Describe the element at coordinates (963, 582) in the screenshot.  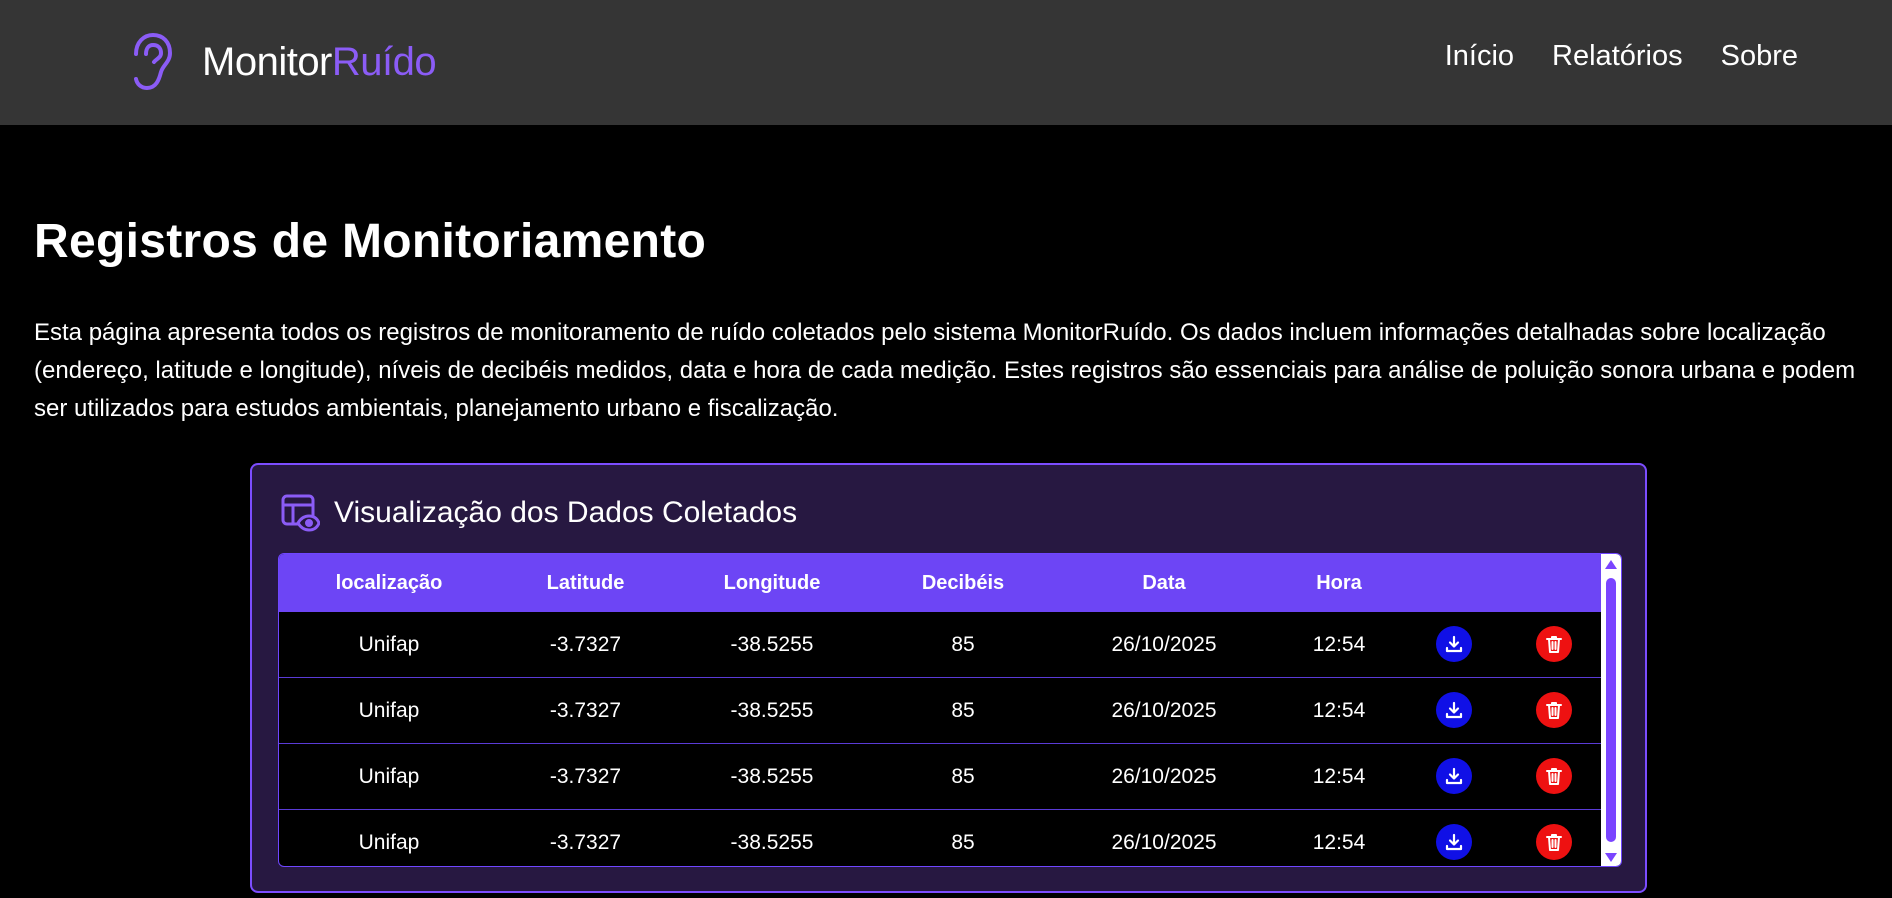
I see `column-header-decibeis: Decibéis` at that location.